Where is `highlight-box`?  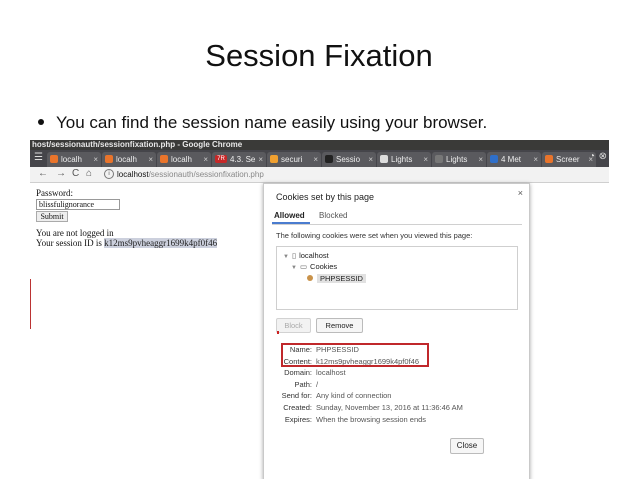
highlight-box is located at coordinates (355, 355).